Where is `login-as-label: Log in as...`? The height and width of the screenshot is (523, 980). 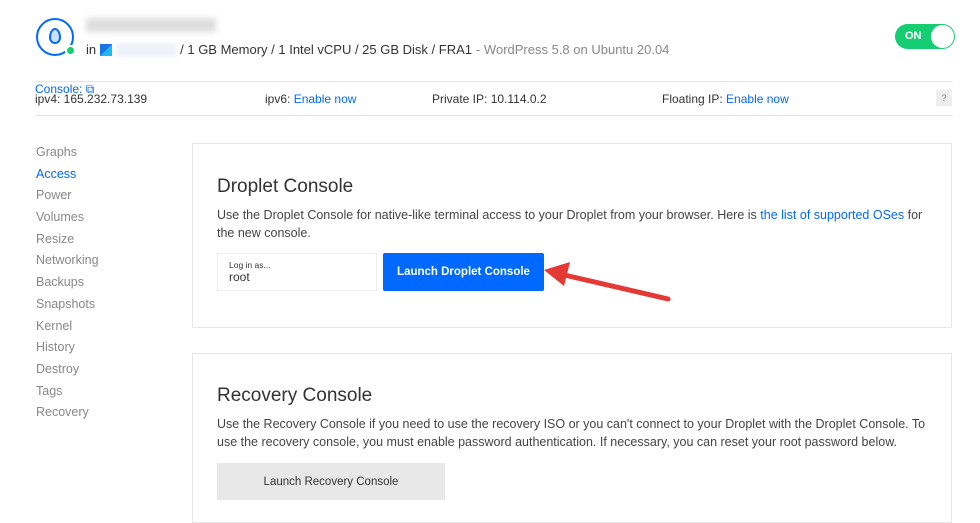
login-as-label: Log in as... is located at coordinates (250, 265).